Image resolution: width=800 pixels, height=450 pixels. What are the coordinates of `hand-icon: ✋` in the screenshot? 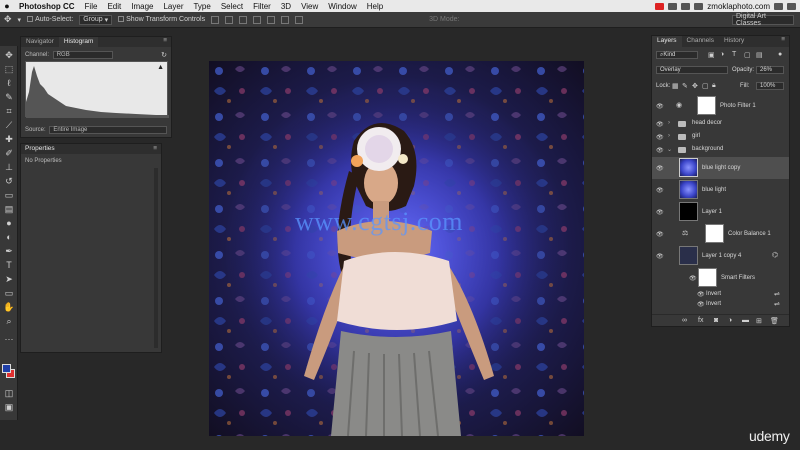 It's located at (9, 307).